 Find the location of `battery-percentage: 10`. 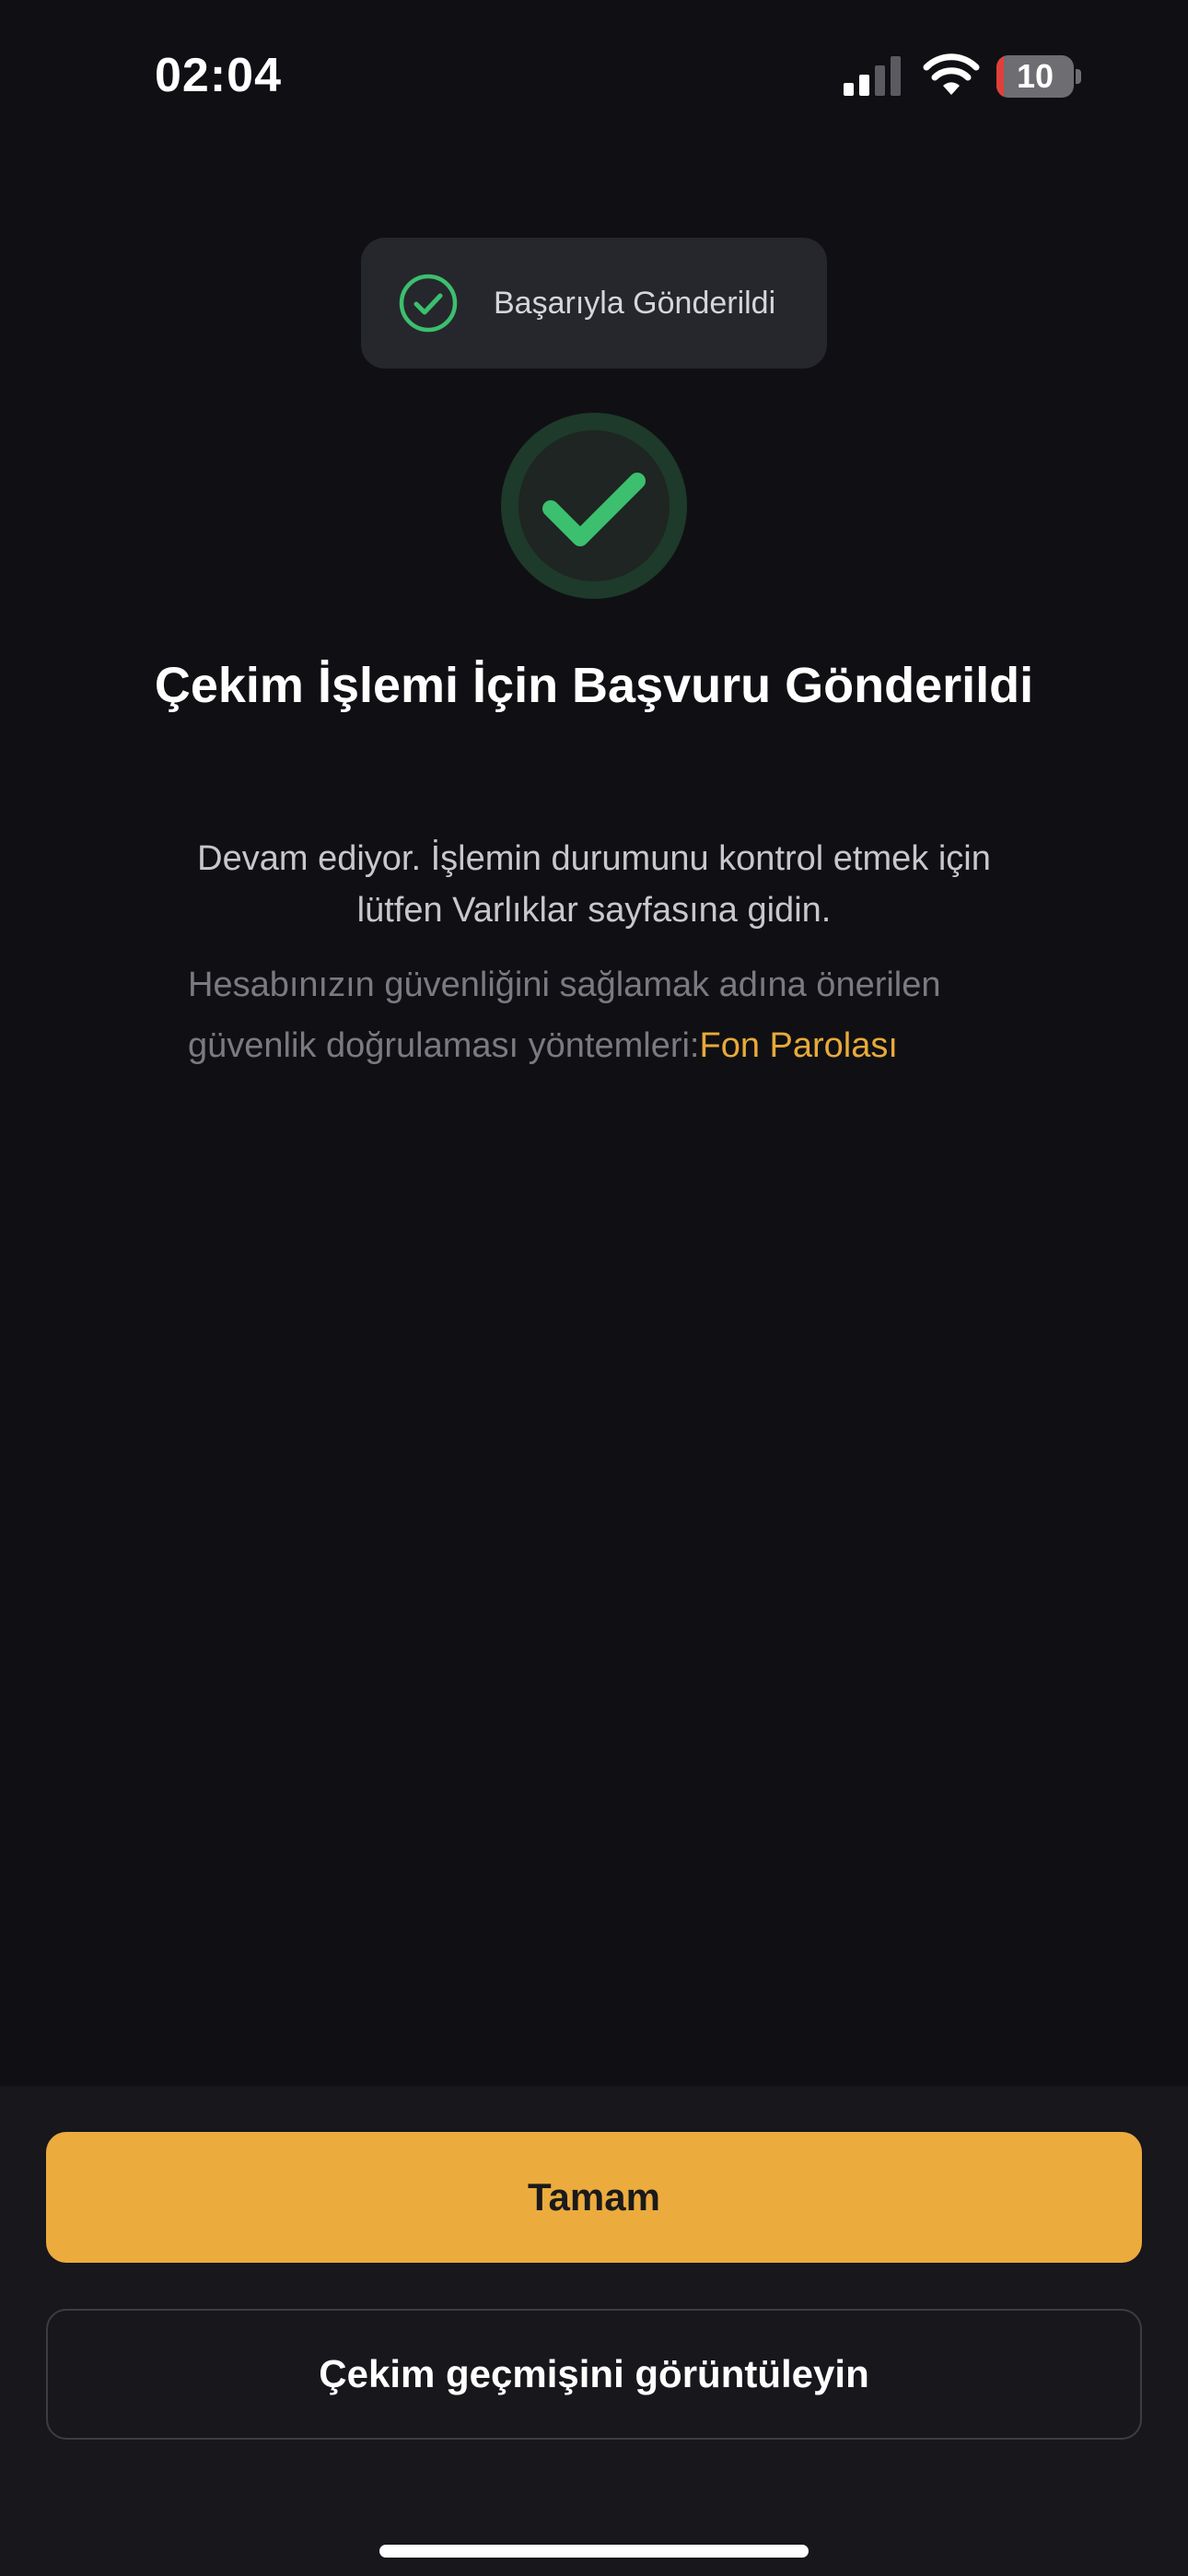

battery-percentage: 10 is located at coordinates (1035, 76).